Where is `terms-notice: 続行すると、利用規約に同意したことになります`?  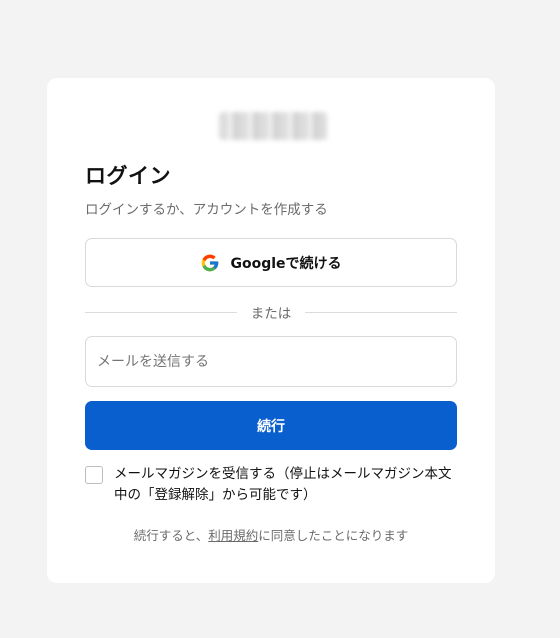 terms-notice: 続行すると、利用規約に同意したことになります is located at coordinates (271, 534).